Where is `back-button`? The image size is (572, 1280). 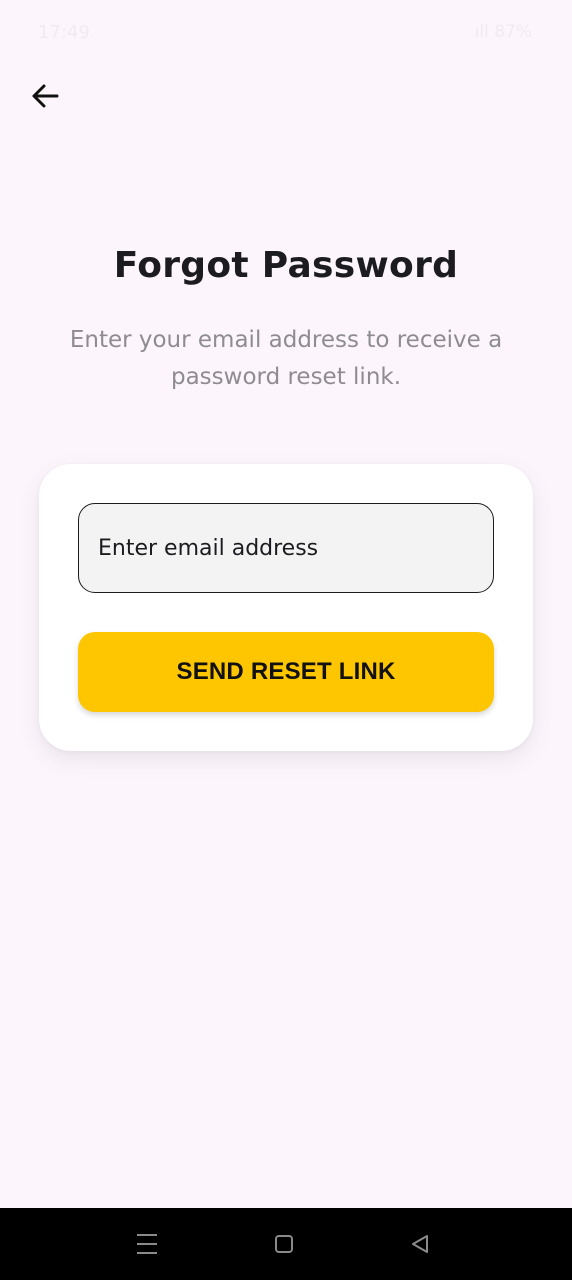
back-button is located at coordinates (45, 96).